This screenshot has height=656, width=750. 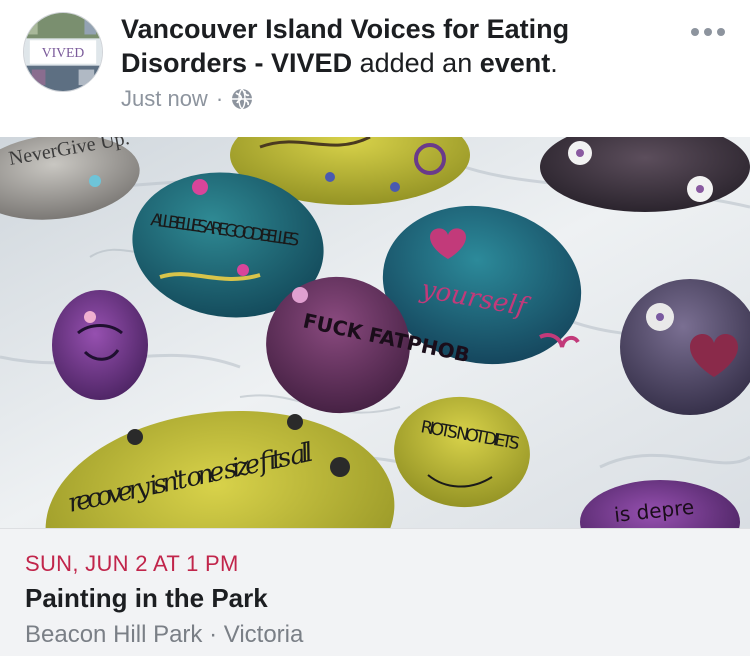 I want to click on event-date: SUN, JUN 2 AT 1 PM, so click(x=132, y=563).